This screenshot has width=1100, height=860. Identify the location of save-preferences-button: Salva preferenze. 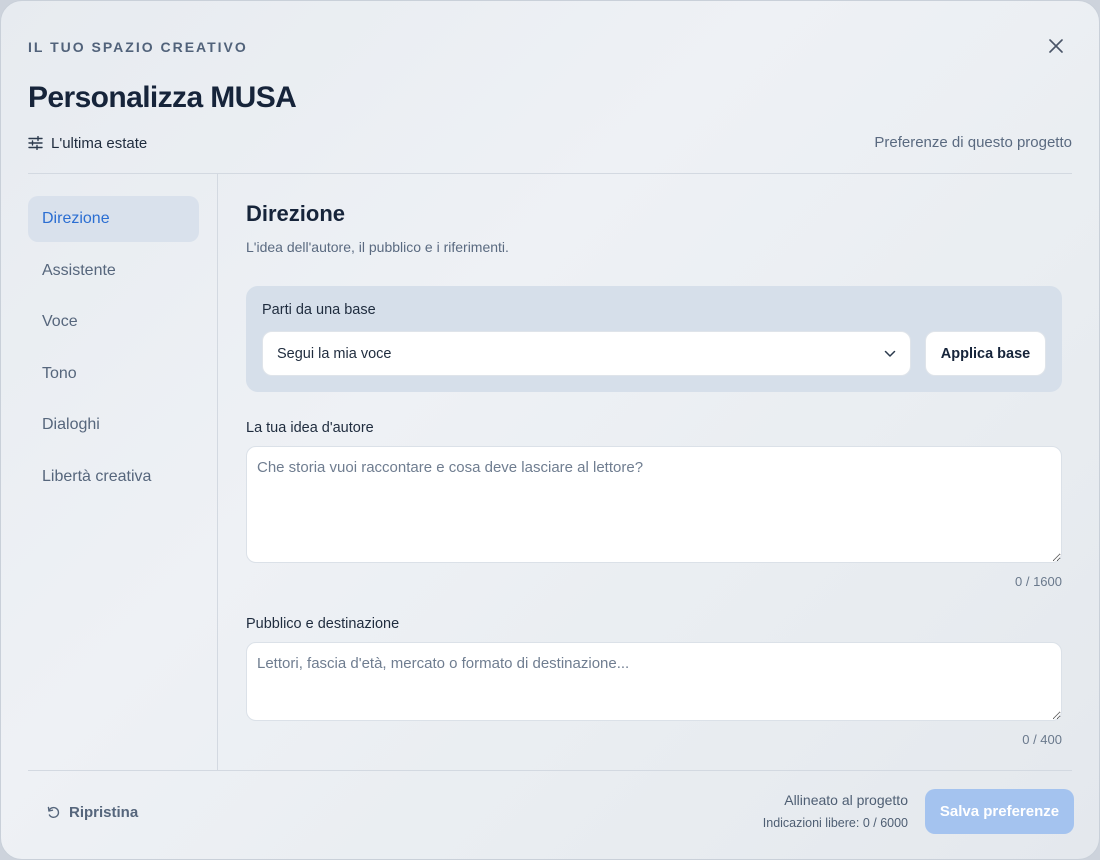
(999, 811).